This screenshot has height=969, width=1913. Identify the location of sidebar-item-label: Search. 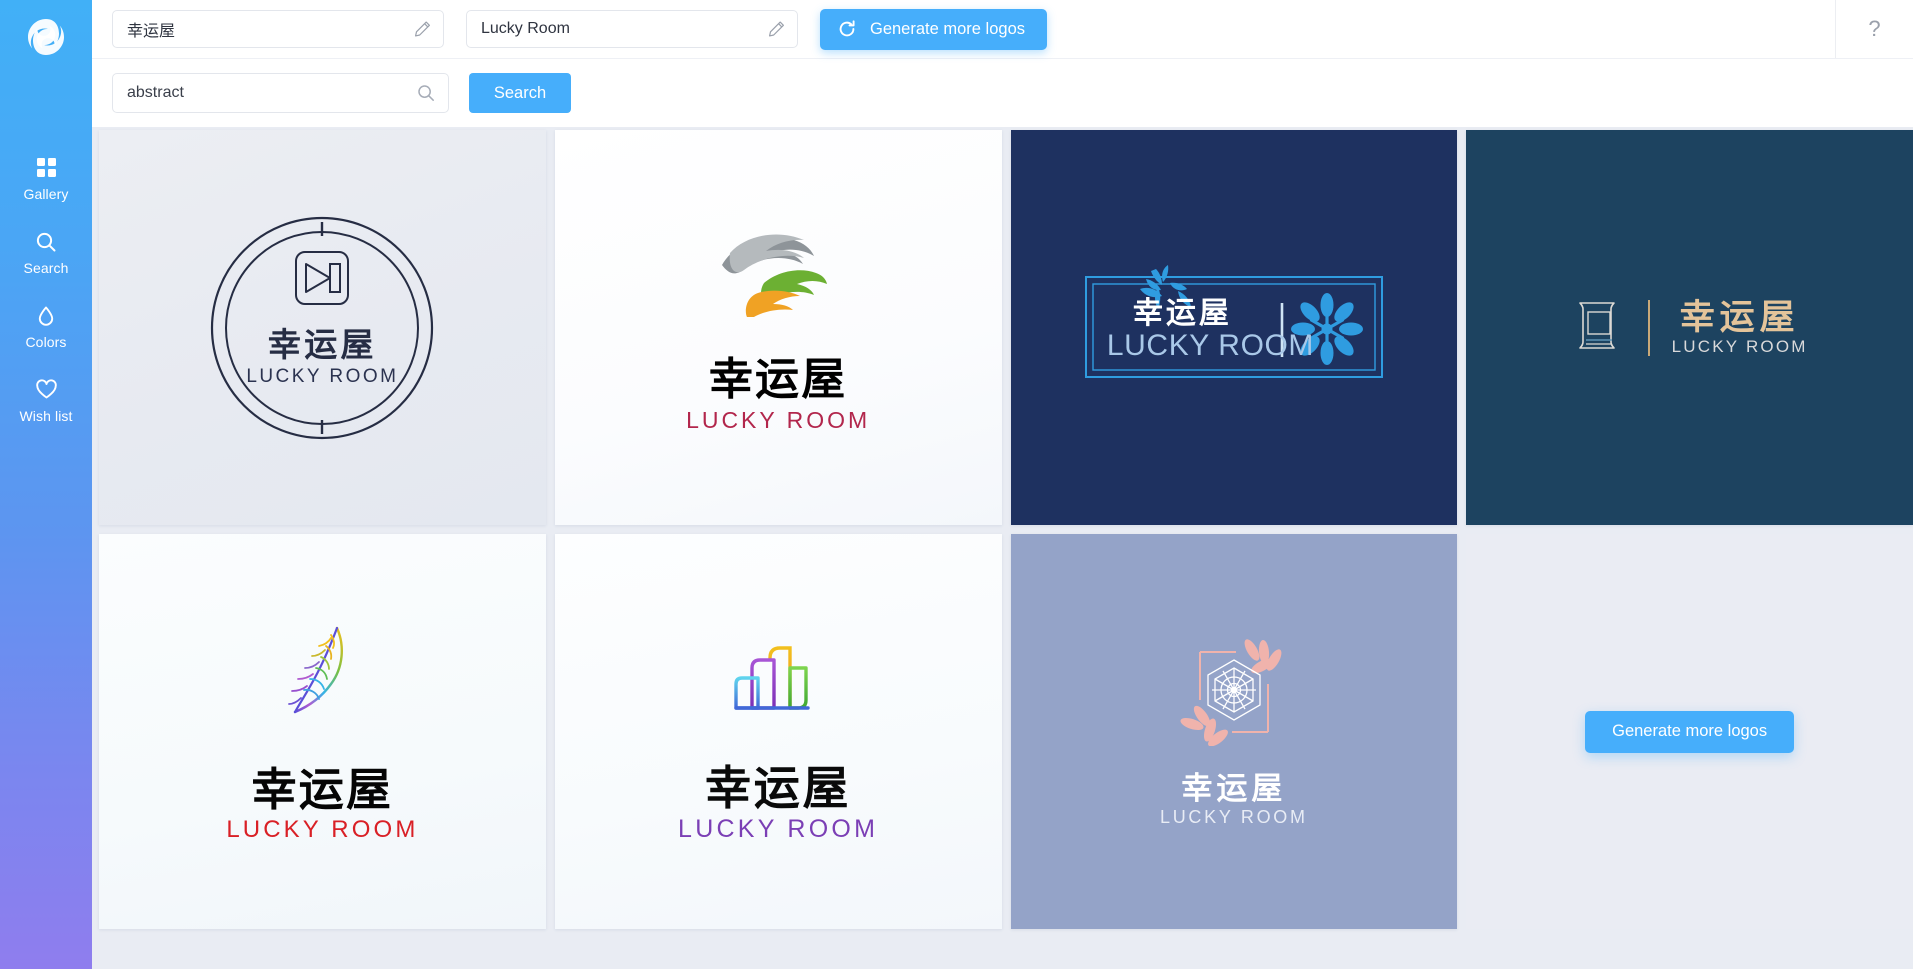
(46, 267).